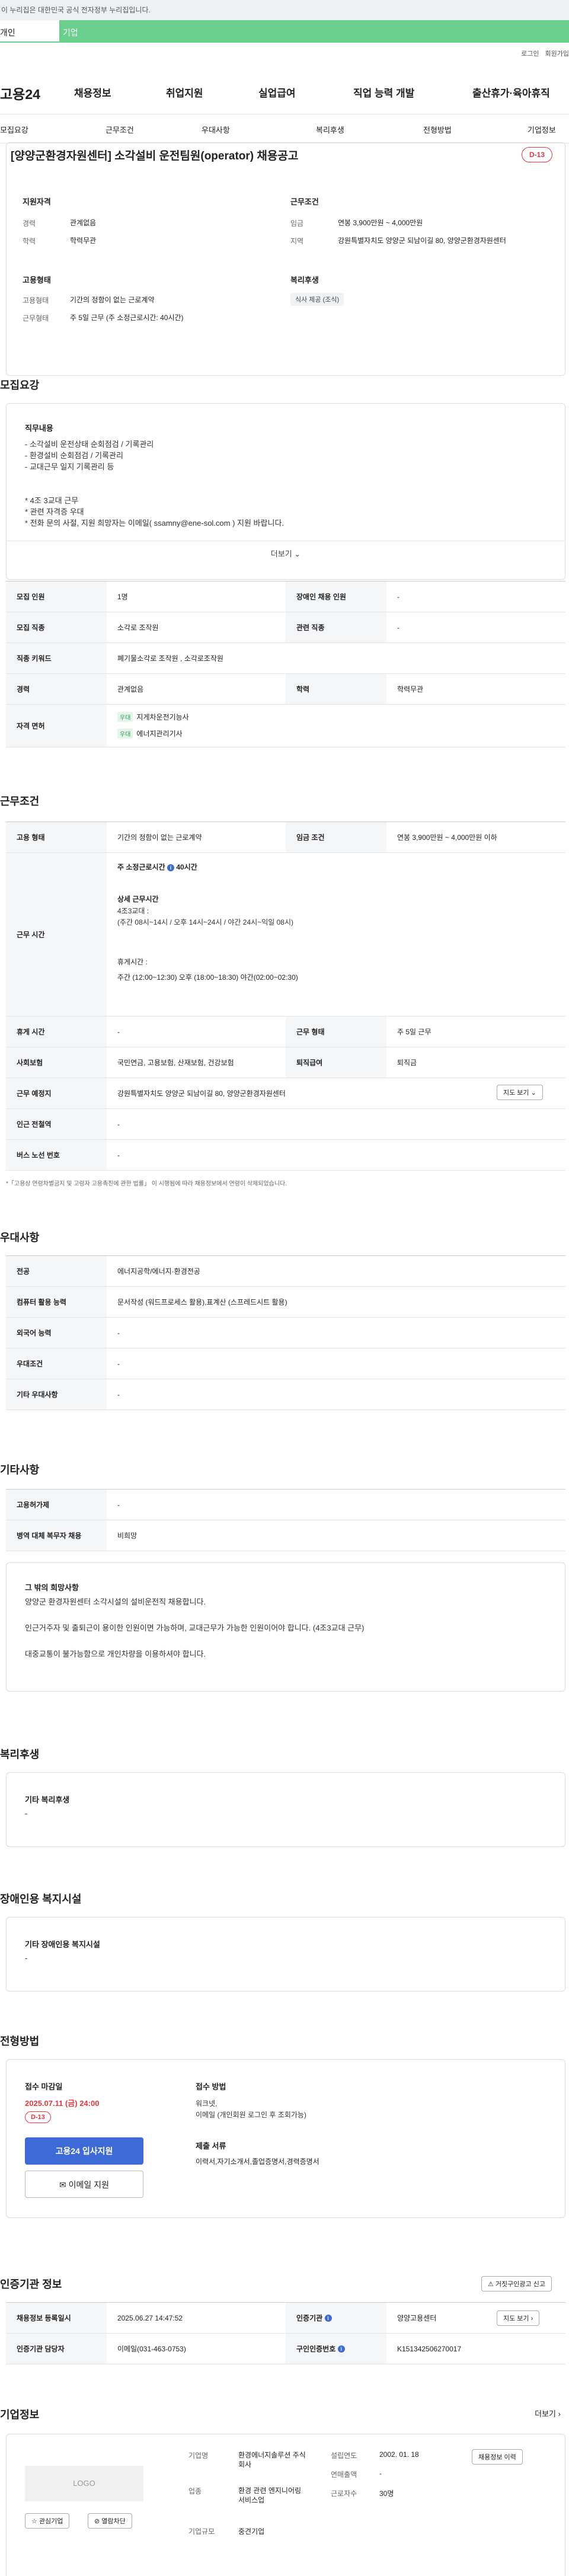 The width and height of the screenshot is (569, 2576). Describe the element at coordinates (92, 92) in the screenshot. I see `gnb-jobs: 채용정보` at that location.